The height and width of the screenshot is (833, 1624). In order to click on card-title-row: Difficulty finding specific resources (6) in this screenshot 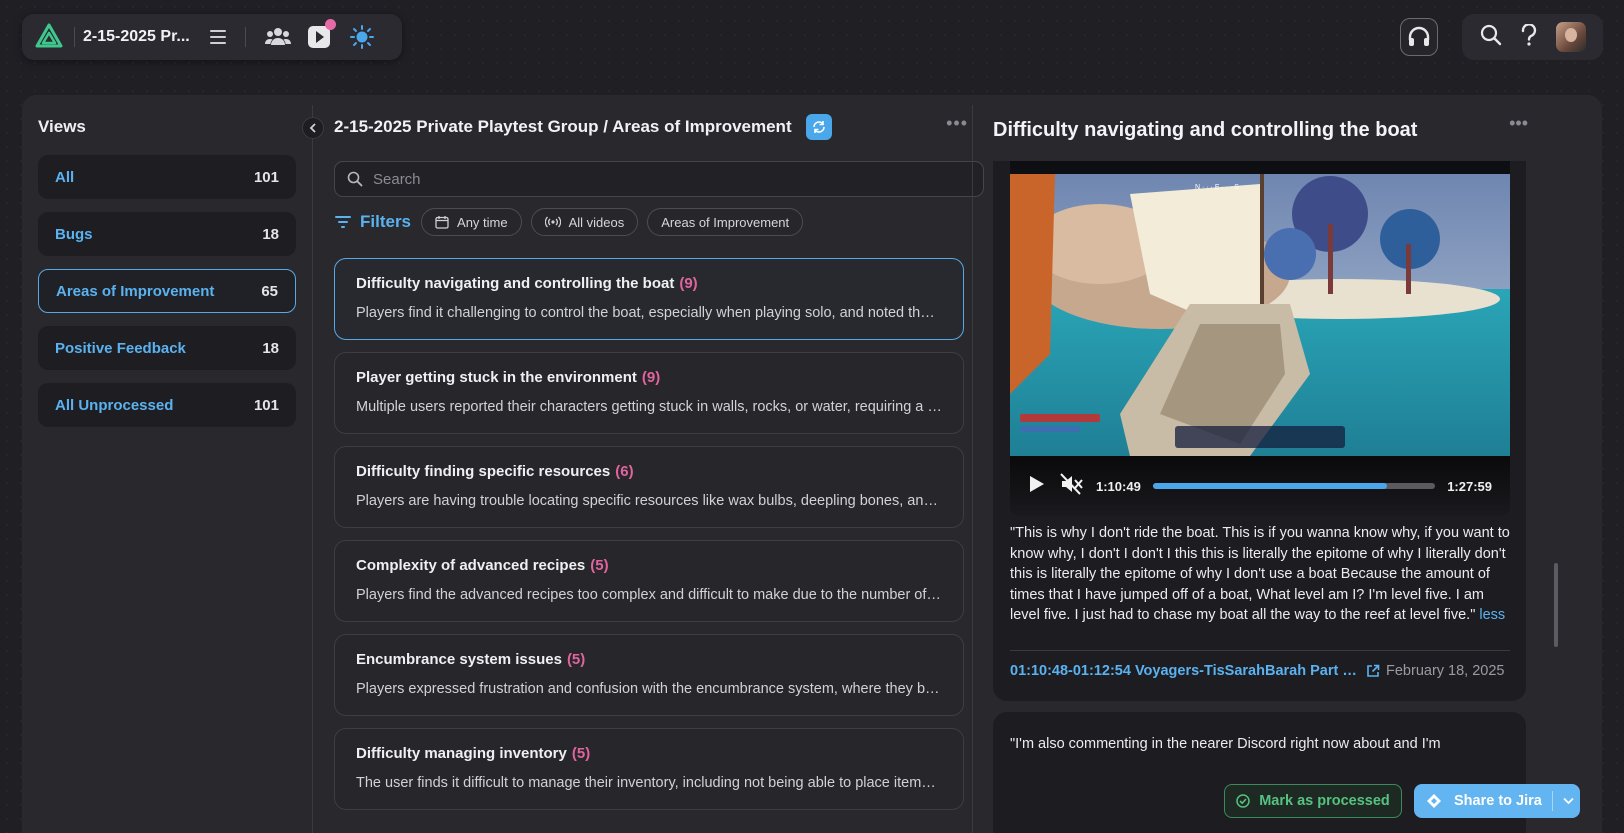, I will do `click(649, 471)`.